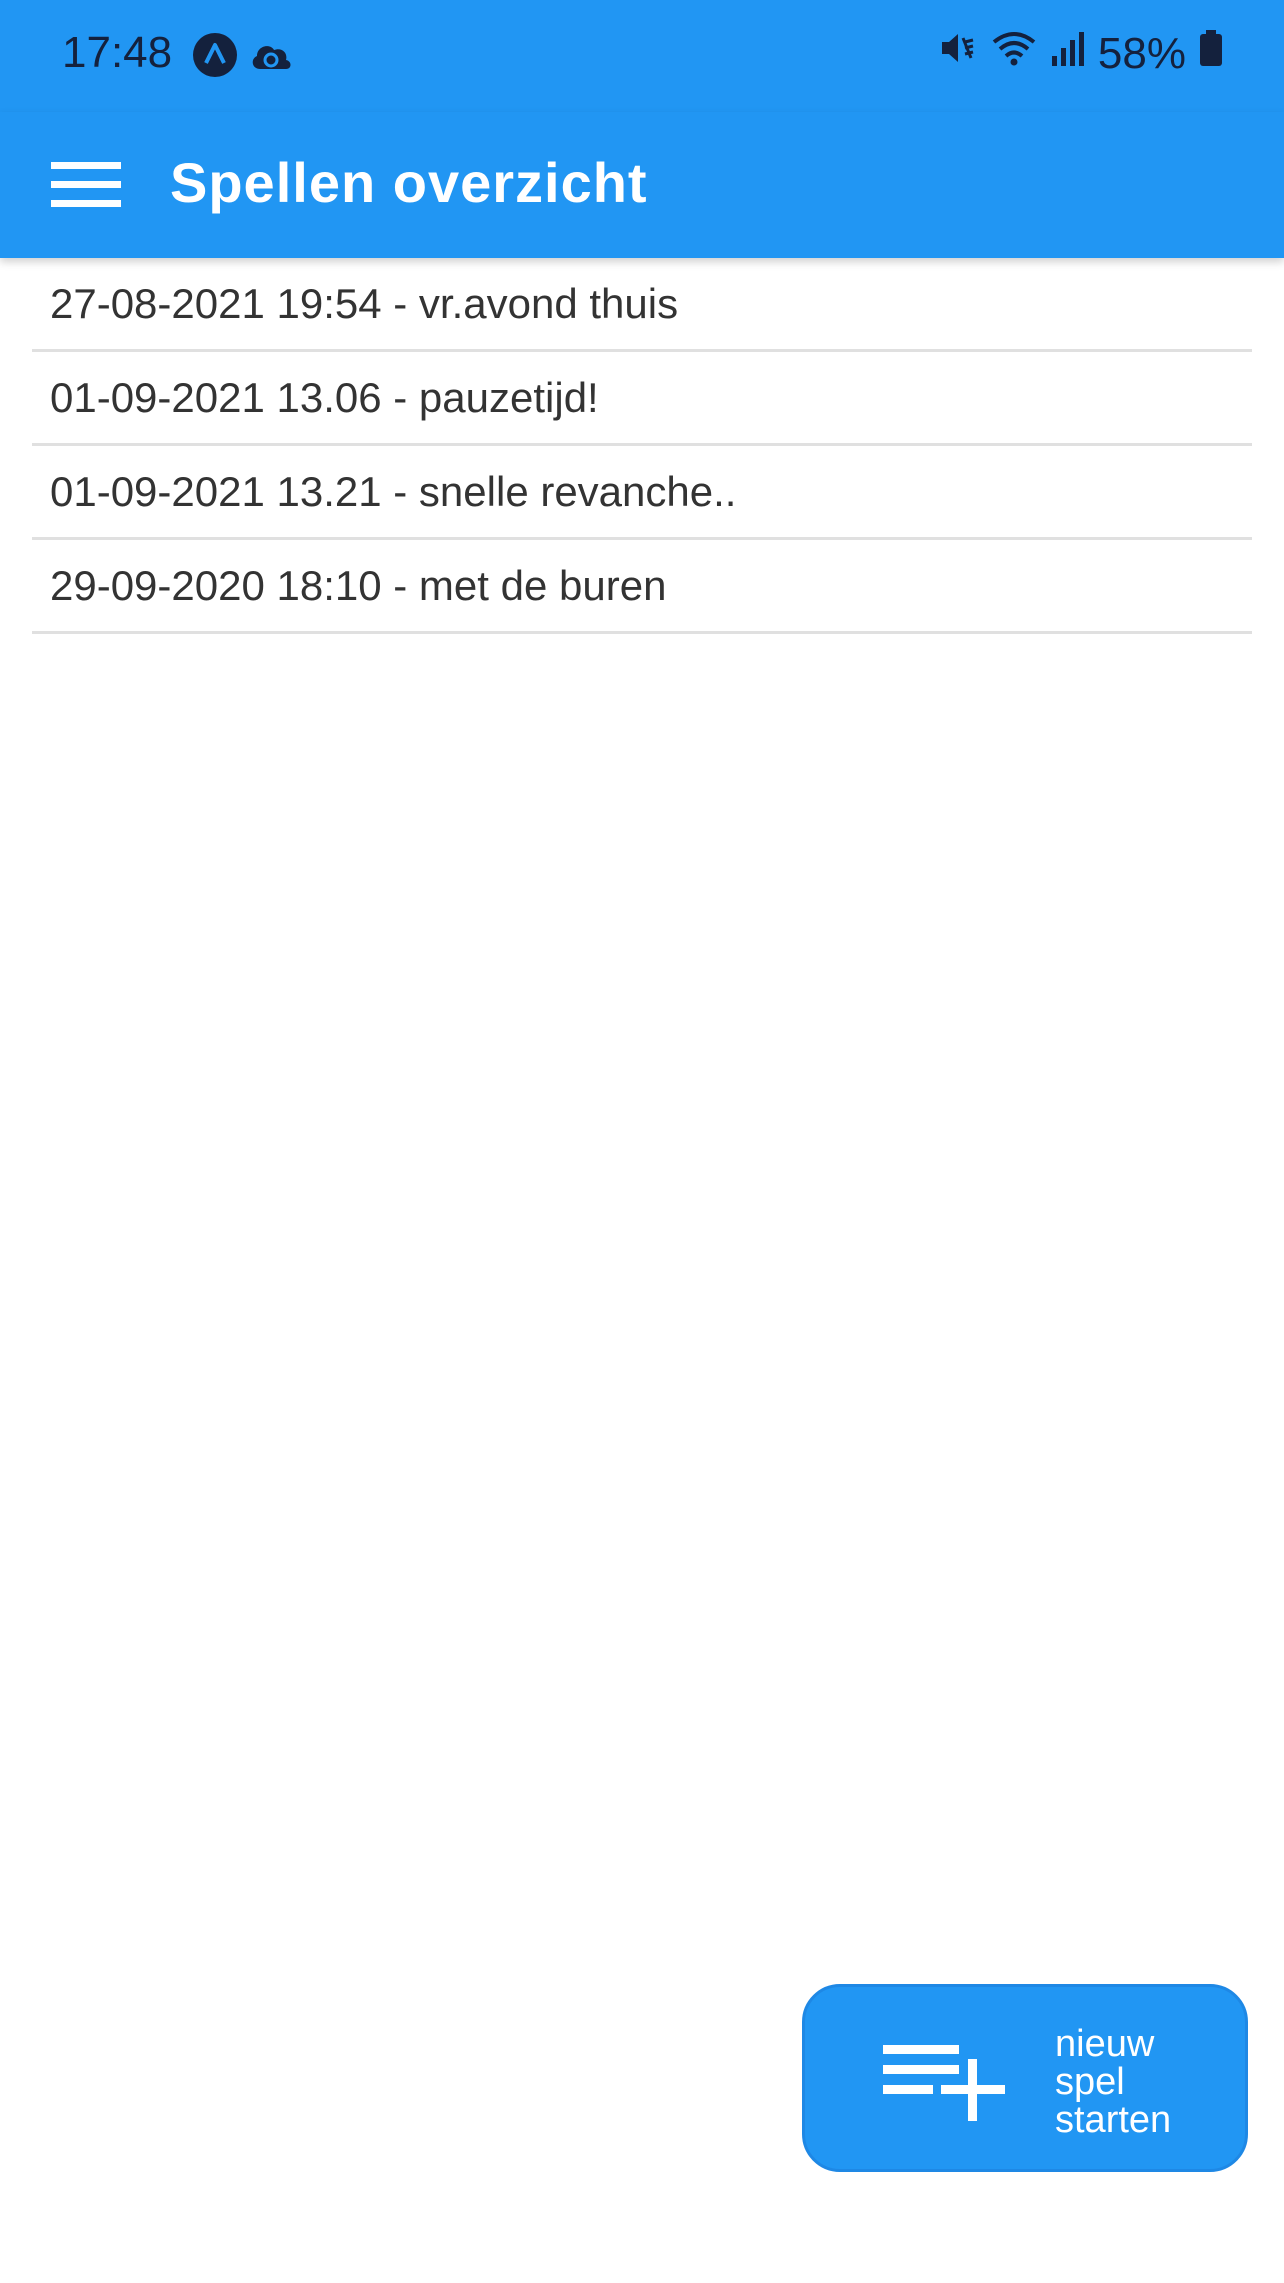 The width and height of the screenshot is (1284, 2283). Describe the element at coordinates (958, 53) in the screenshot. I see `mute-vibrate-icon` at that location.